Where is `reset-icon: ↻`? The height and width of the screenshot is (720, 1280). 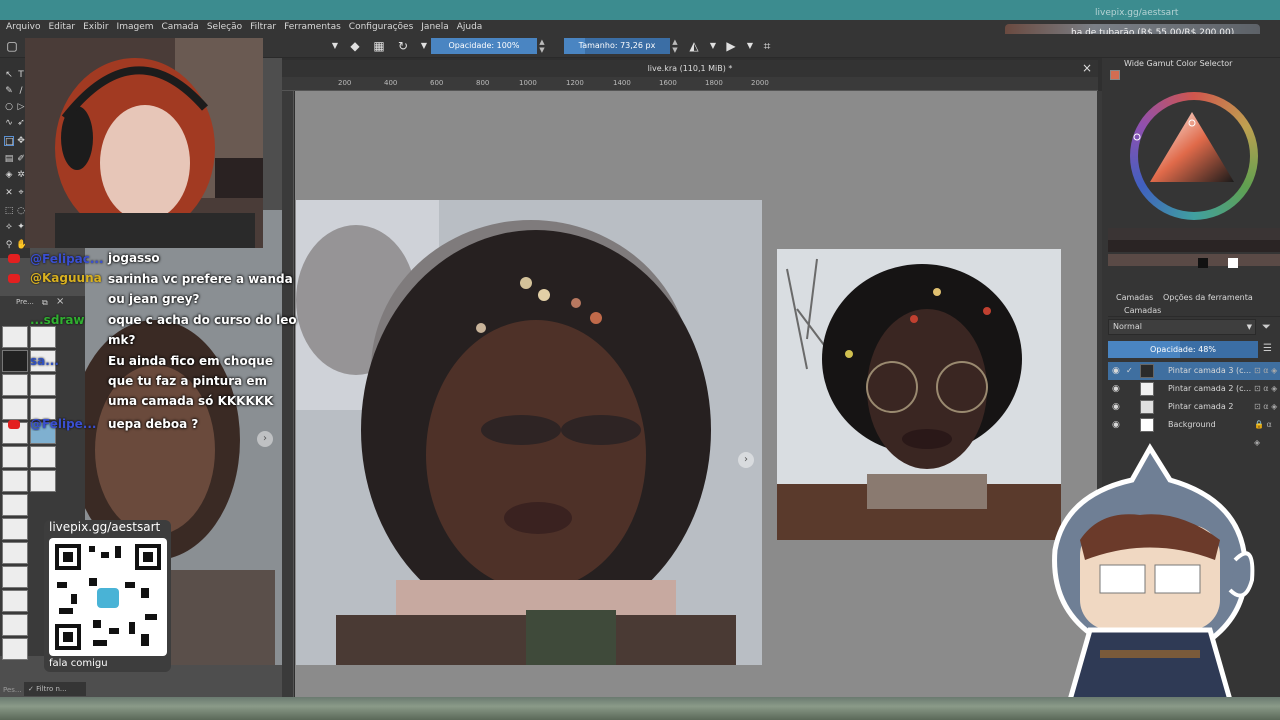 reset-icon: ↻ is located at coordinates (403, 46).